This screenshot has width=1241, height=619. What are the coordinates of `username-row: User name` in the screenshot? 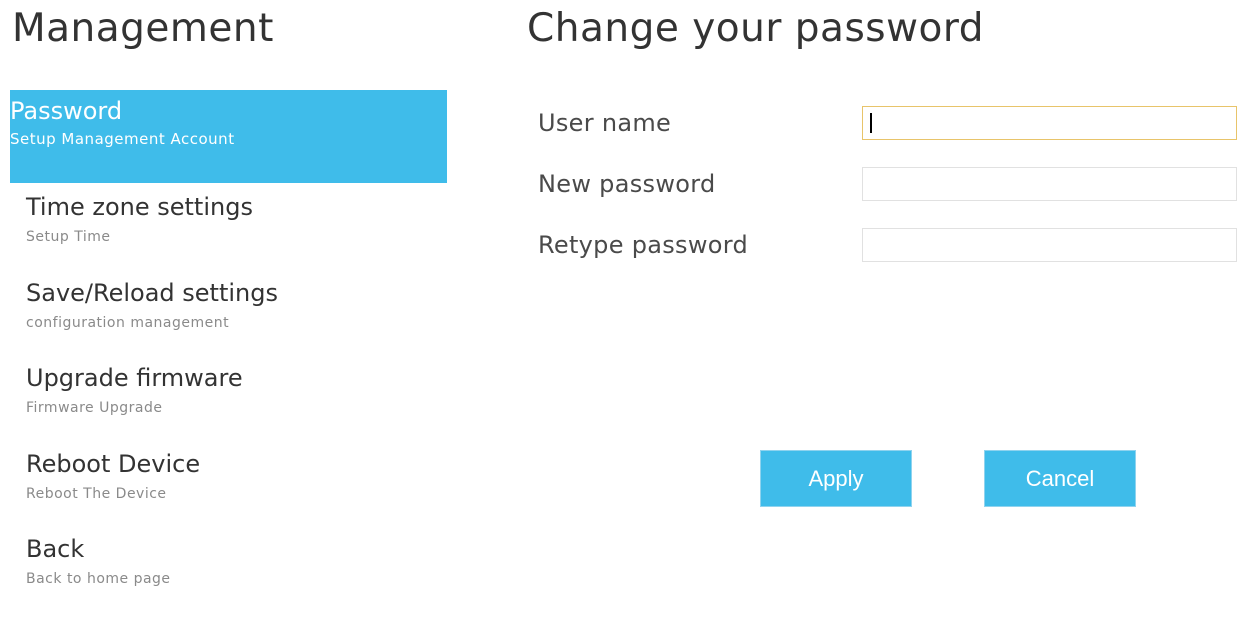 It's located at (889, 123).